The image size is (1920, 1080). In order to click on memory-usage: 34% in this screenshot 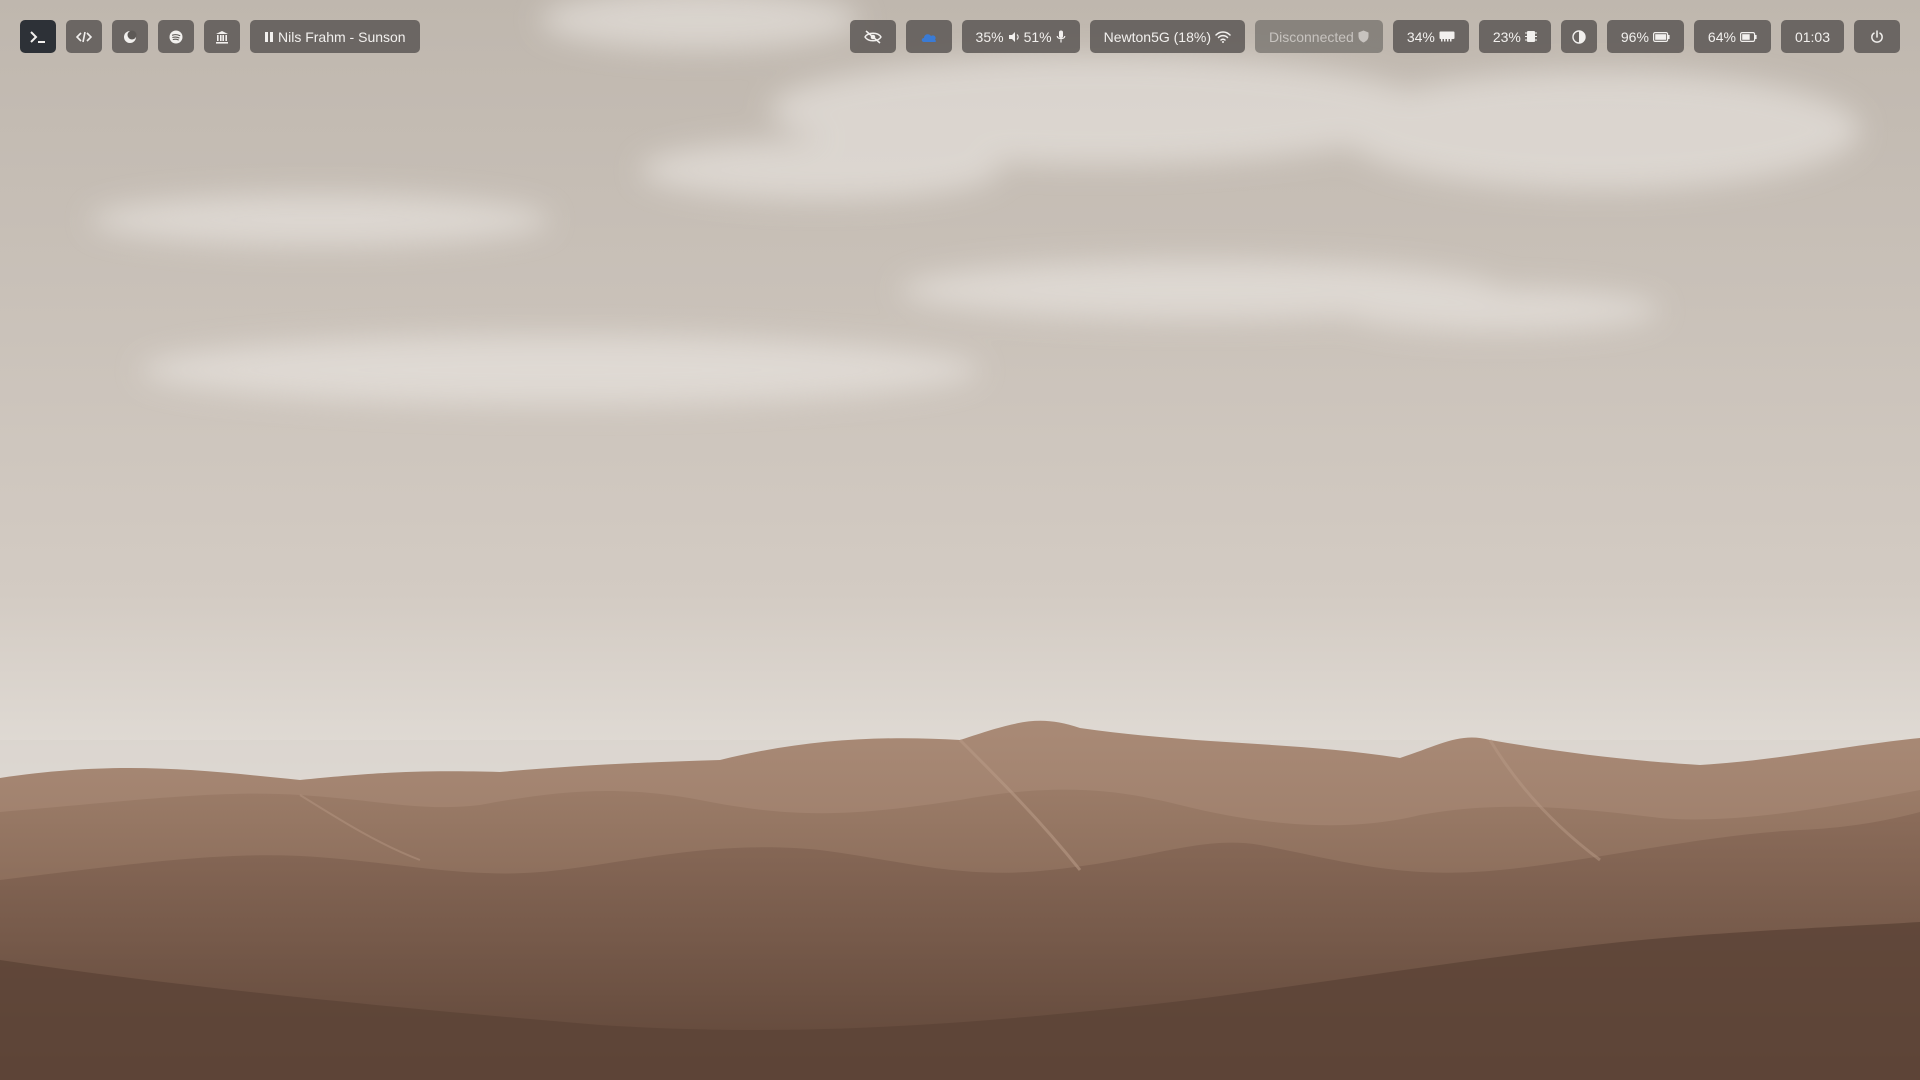, I will do `click(1430, 36)`.